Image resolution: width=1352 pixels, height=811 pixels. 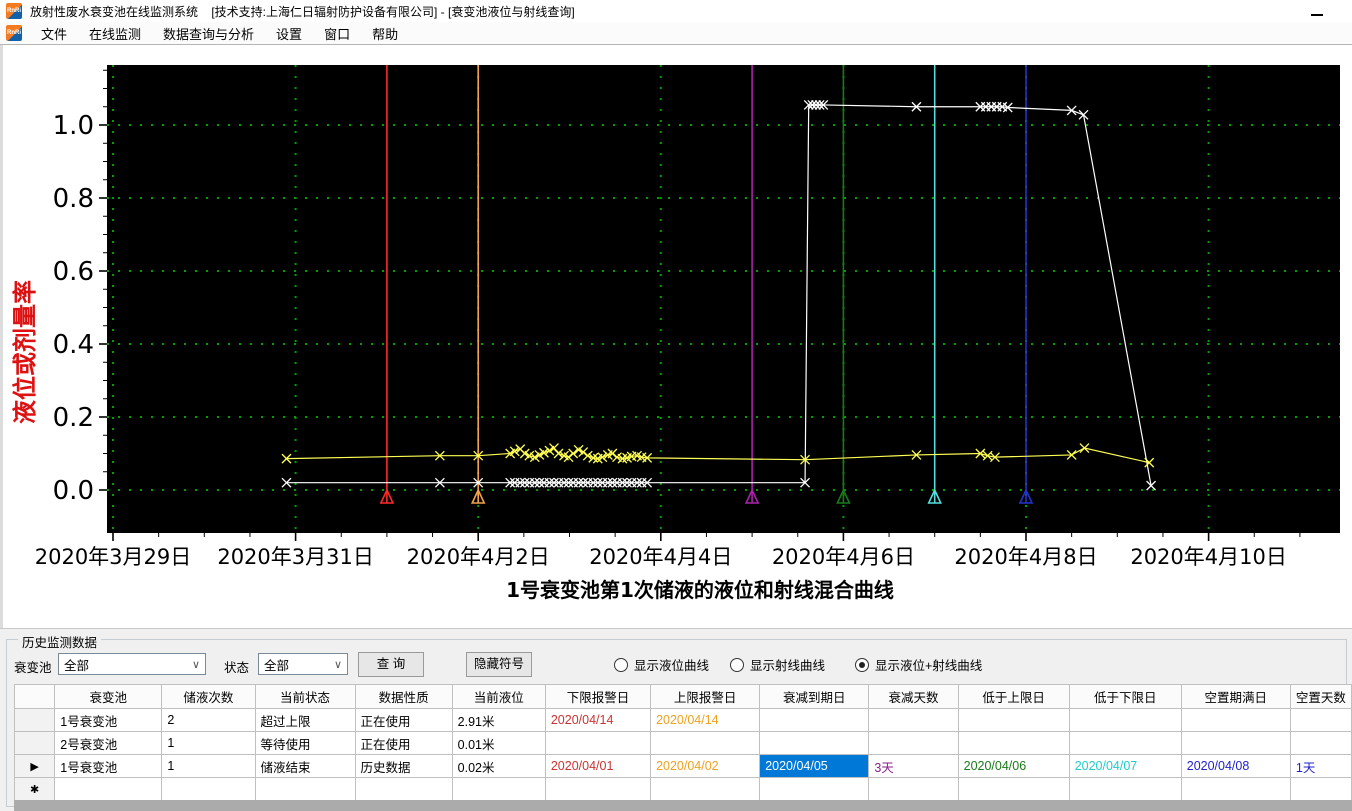 I want to click on radio-icon, so click(x=737, y=664).